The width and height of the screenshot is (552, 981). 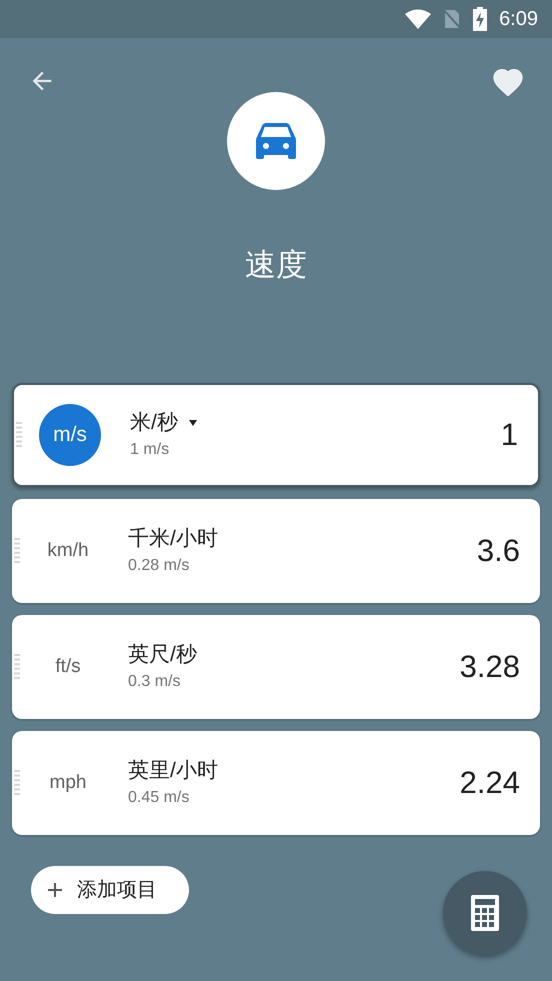 I want to click on unit-symbol: km/h, so click(x=68, y=550).